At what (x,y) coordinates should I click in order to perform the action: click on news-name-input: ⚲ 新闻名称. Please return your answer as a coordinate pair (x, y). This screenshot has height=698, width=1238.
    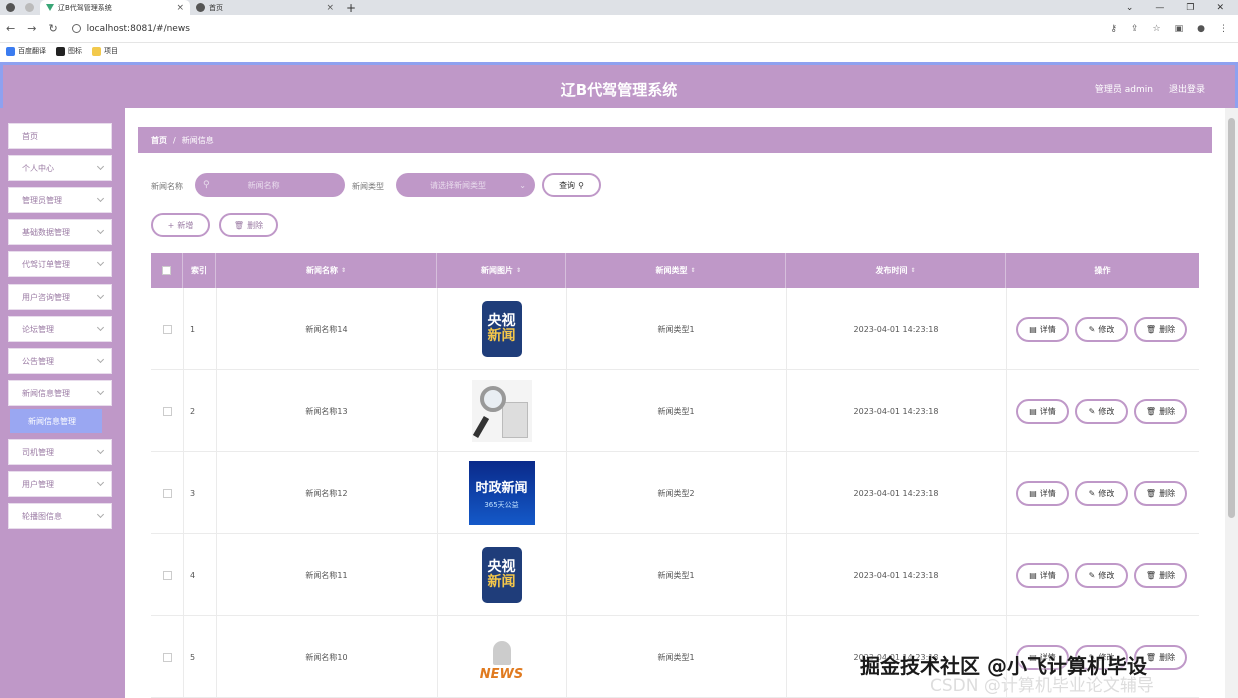
    Looking at the image, I should click on (270, 185).